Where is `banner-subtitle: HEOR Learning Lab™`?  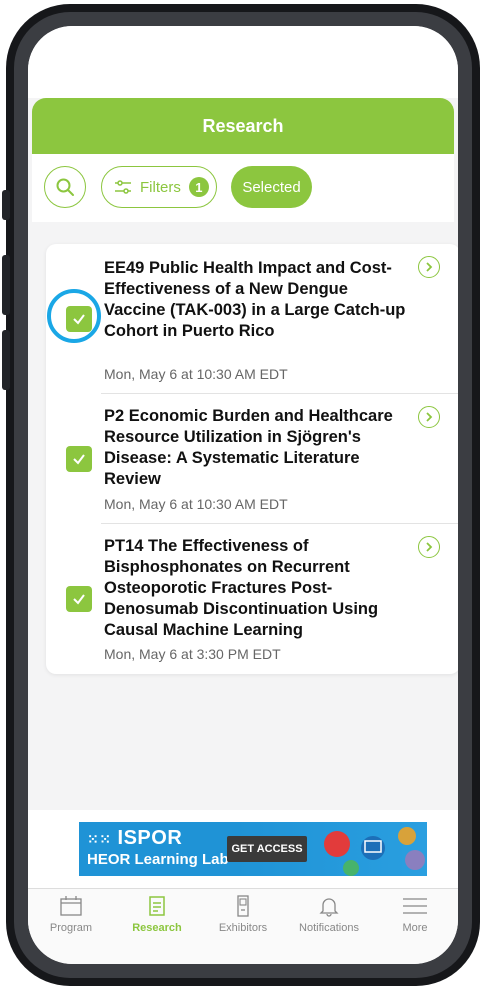
banner-subtitle: HEOR Learning Lab™ is located at coordinates (165, 859).